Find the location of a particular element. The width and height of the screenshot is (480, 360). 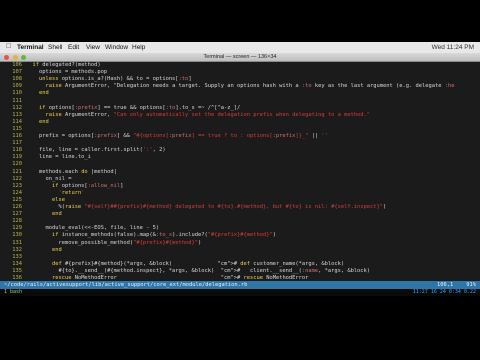

line-code: module_eval(<<-EOS, file, line - 5) is located at coordinates (93, 228).